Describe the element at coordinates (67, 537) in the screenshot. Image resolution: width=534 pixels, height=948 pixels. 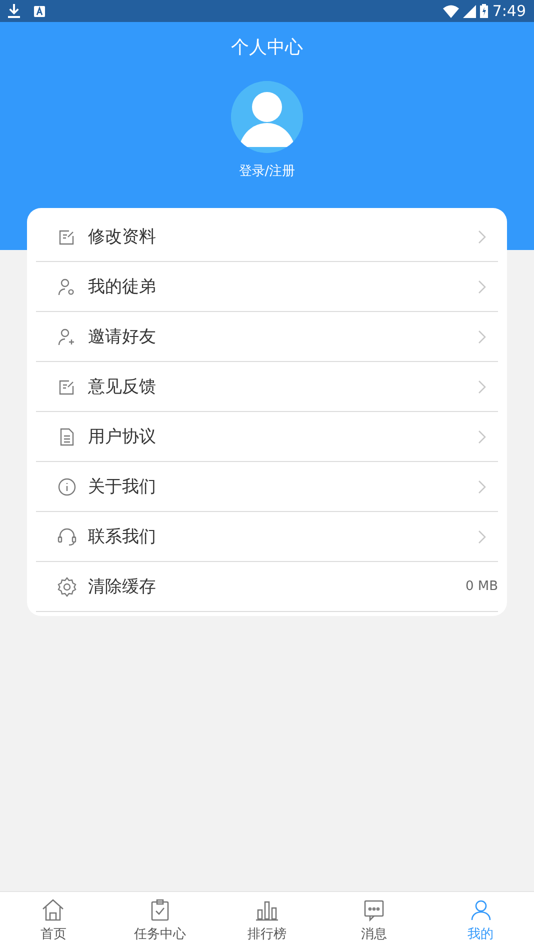
I see `headset-icon` at that location.